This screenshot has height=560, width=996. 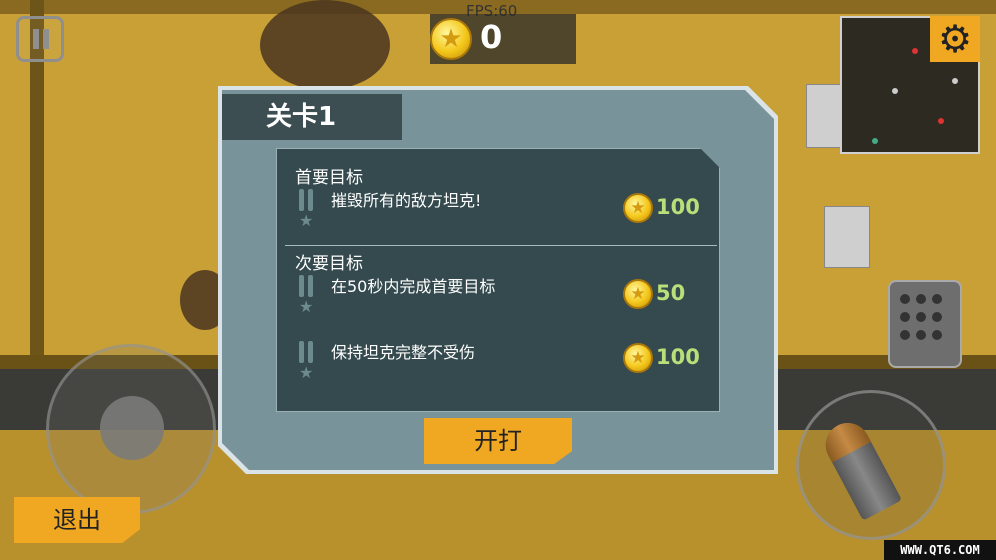 What do you see at coordinates (77, 520) in the screenshot?
I see `exit-button: 退出` at bounding box center [77, 520].